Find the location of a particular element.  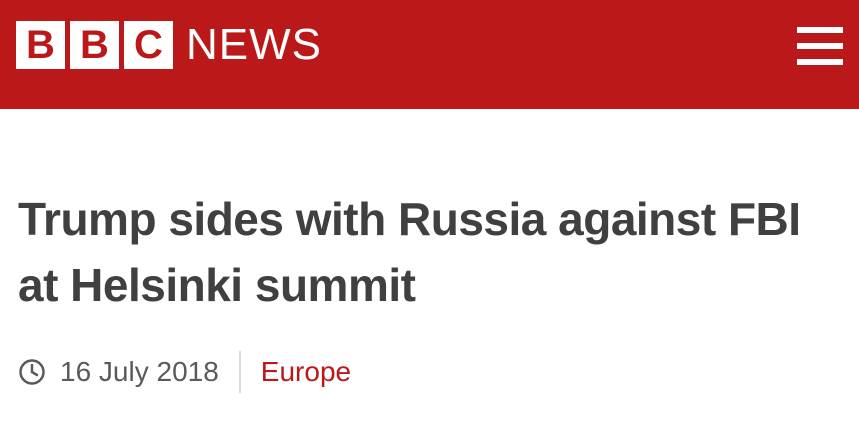

hamburger-menu-icon is located at coordinates (820, 46).